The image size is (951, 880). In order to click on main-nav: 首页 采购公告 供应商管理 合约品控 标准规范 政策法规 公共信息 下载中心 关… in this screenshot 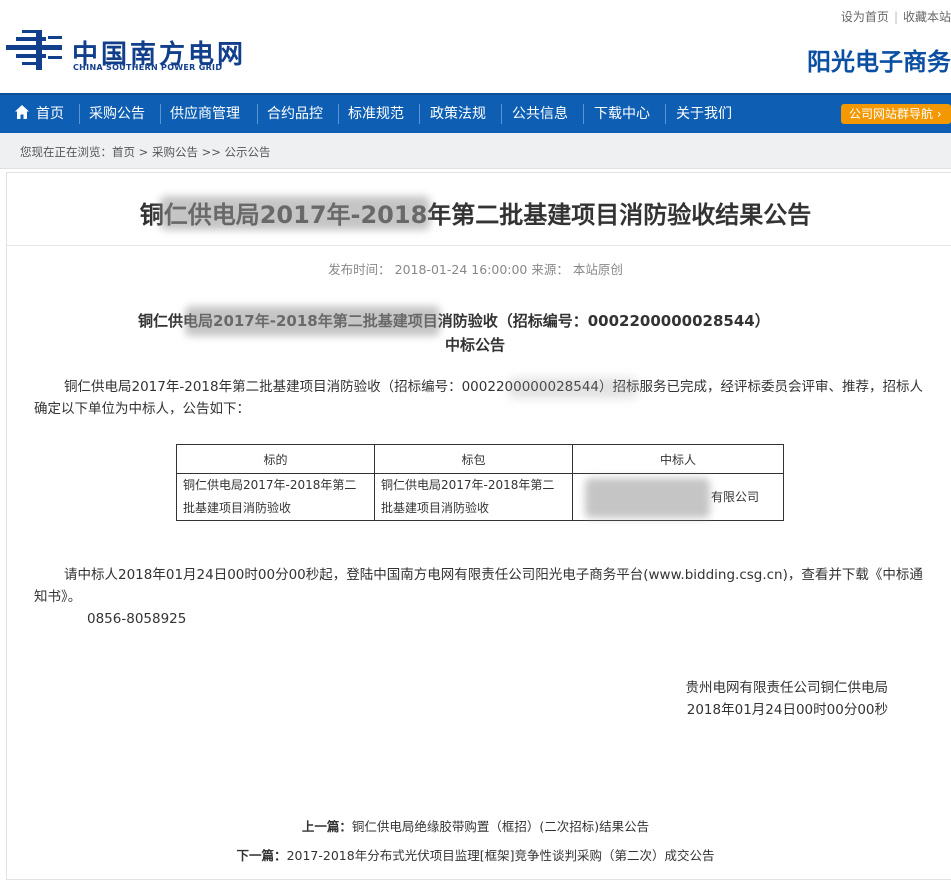, I will do `click(475, 113)`.